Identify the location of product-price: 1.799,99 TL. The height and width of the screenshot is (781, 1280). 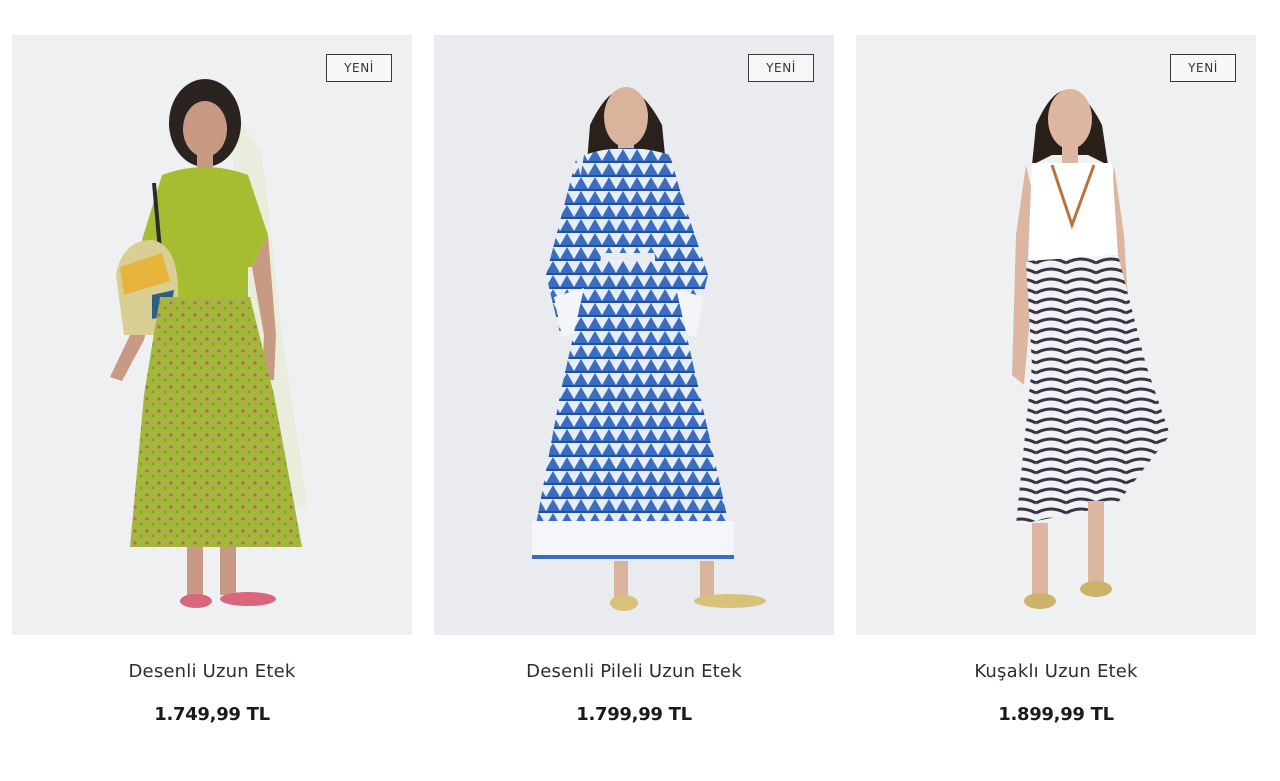
(634, 714).